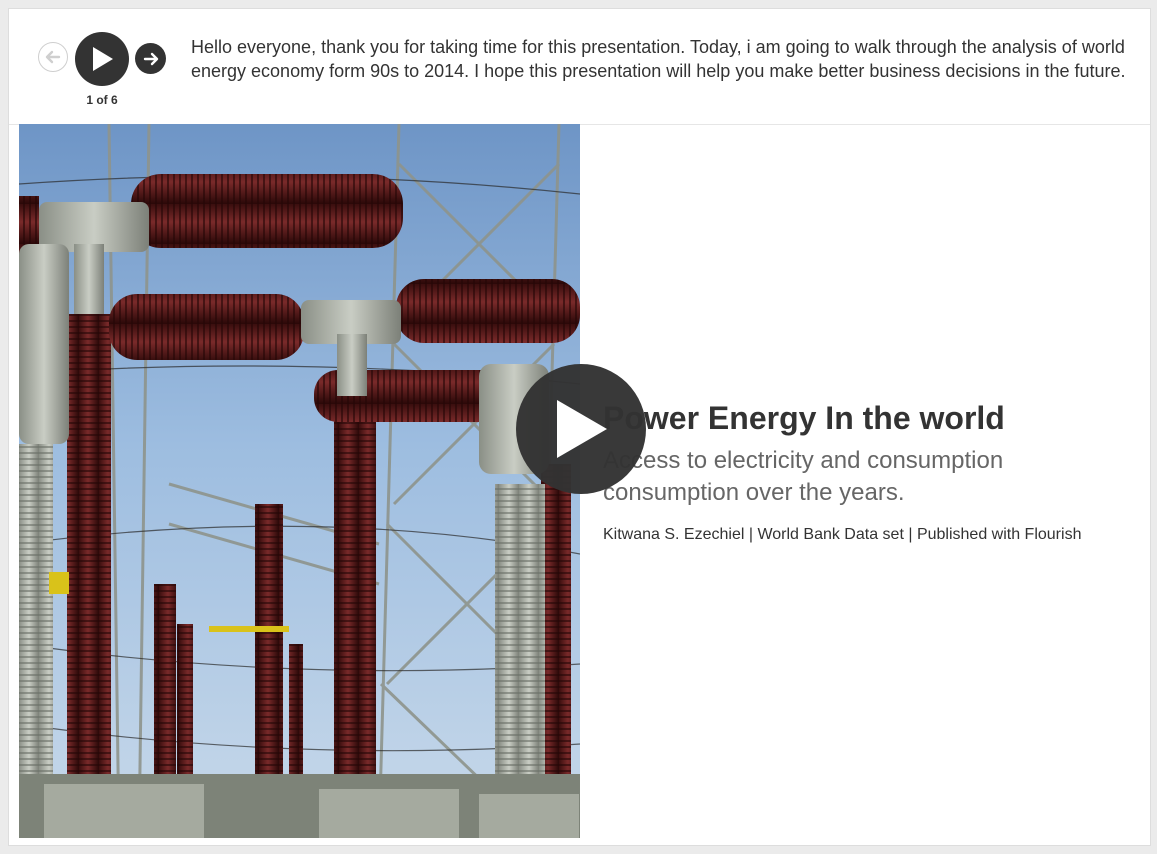 The height and width of the screenshot is (854, 1157). I want to click on arrow-right-icon, so click(150, 58).